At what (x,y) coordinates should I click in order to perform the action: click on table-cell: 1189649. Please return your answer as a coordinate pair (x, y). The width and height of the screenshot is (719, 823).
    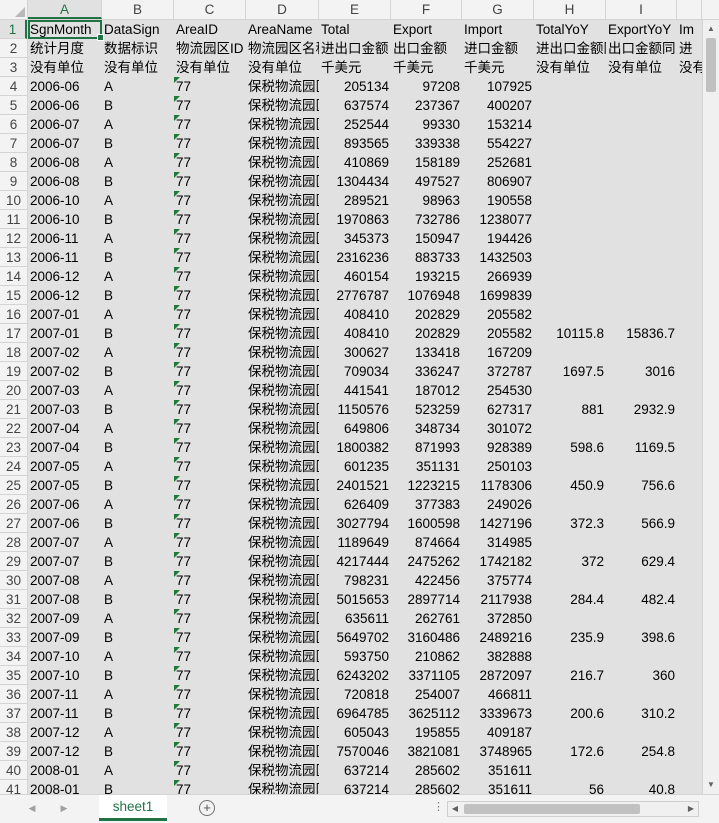
    Looking at the image, I should click on (355, 542).